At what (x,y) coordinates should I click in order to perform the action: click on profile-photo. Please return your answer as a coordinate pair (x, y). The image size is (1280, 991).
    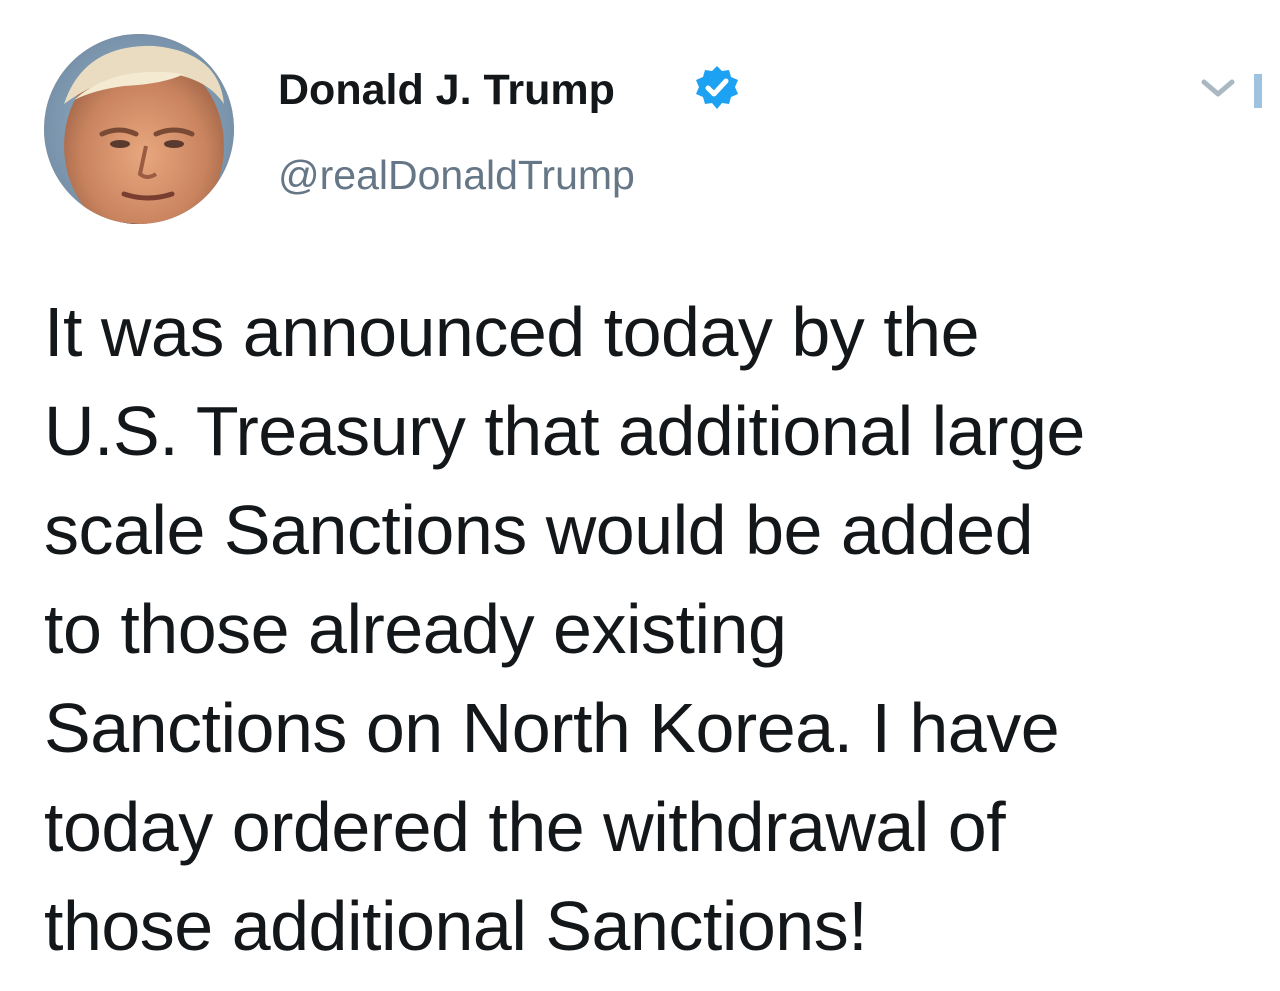
    Looking at the image, I should click on (139, 129).